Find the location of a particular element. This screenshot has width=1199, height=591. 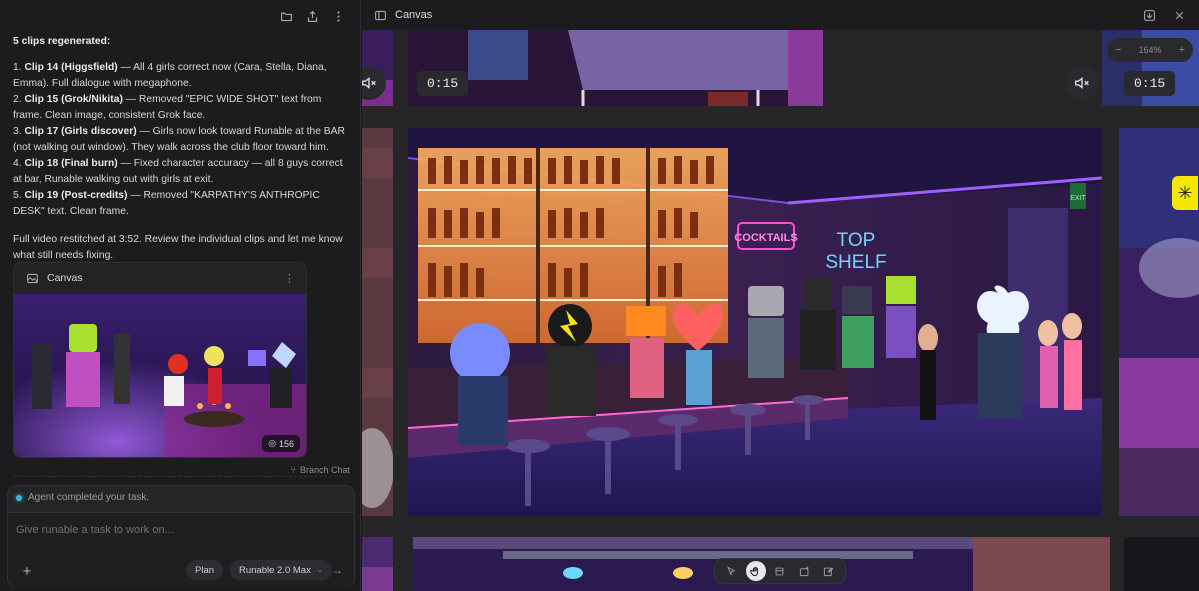

zoom-control: − 164% + is located at coordinates (1150, 50).